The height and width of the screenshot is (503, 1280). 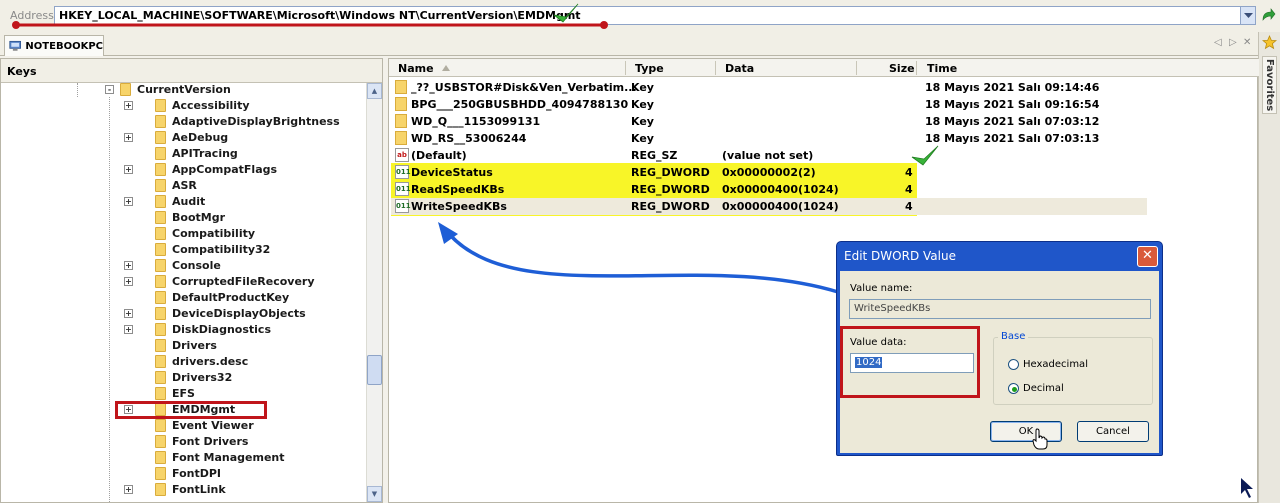 What do you see at coordinates (1268, 15) in the screenshot?
I see `go-arrow-icon` at bounding box center [1268, 15].